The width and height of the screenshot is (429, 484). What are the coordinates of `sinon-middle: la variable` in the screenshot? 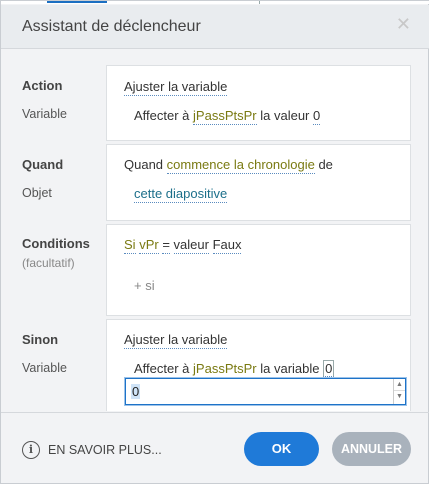 It's located at (290, 368).